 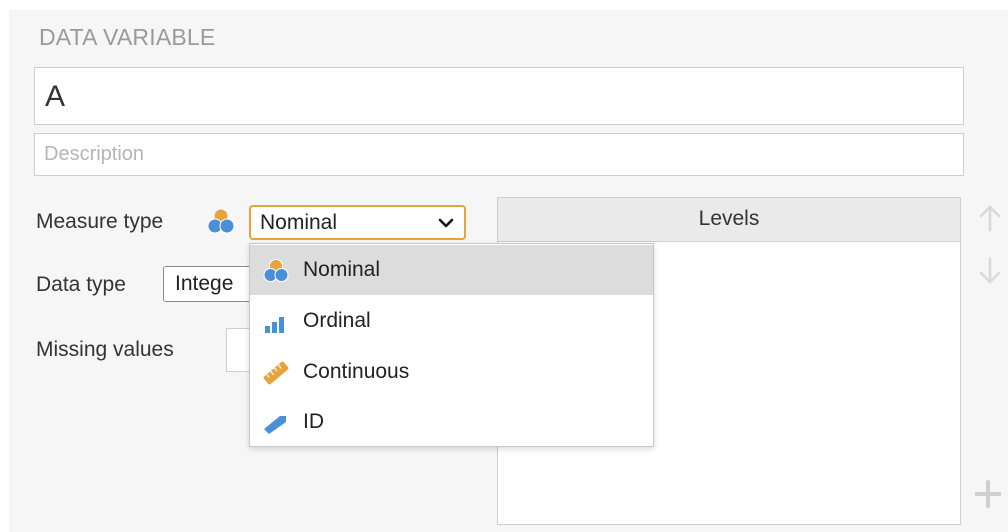 I want to click on variable-name-input: A, so click(x=499, y=96).